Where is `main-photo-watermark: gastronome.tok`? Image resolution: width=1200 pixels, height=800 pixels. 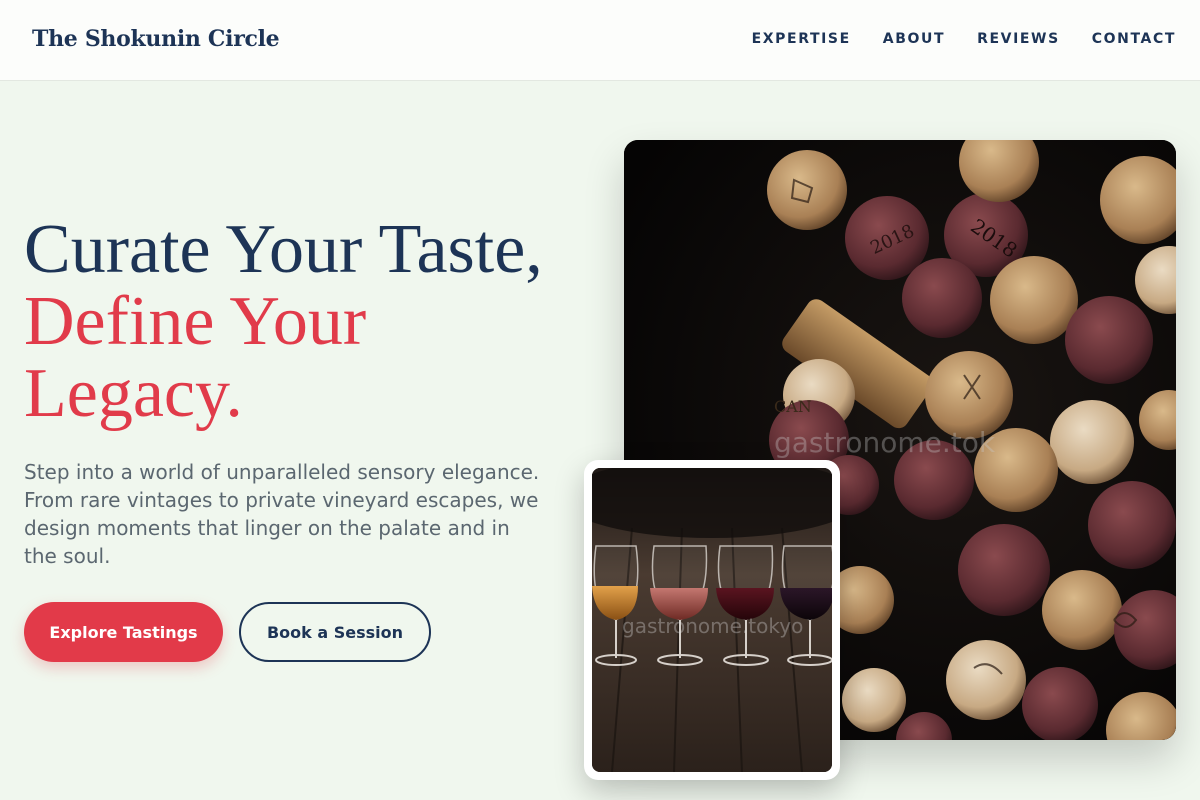 main-photo-watermark: gastronome.tok is located at coordinates (885, 442).